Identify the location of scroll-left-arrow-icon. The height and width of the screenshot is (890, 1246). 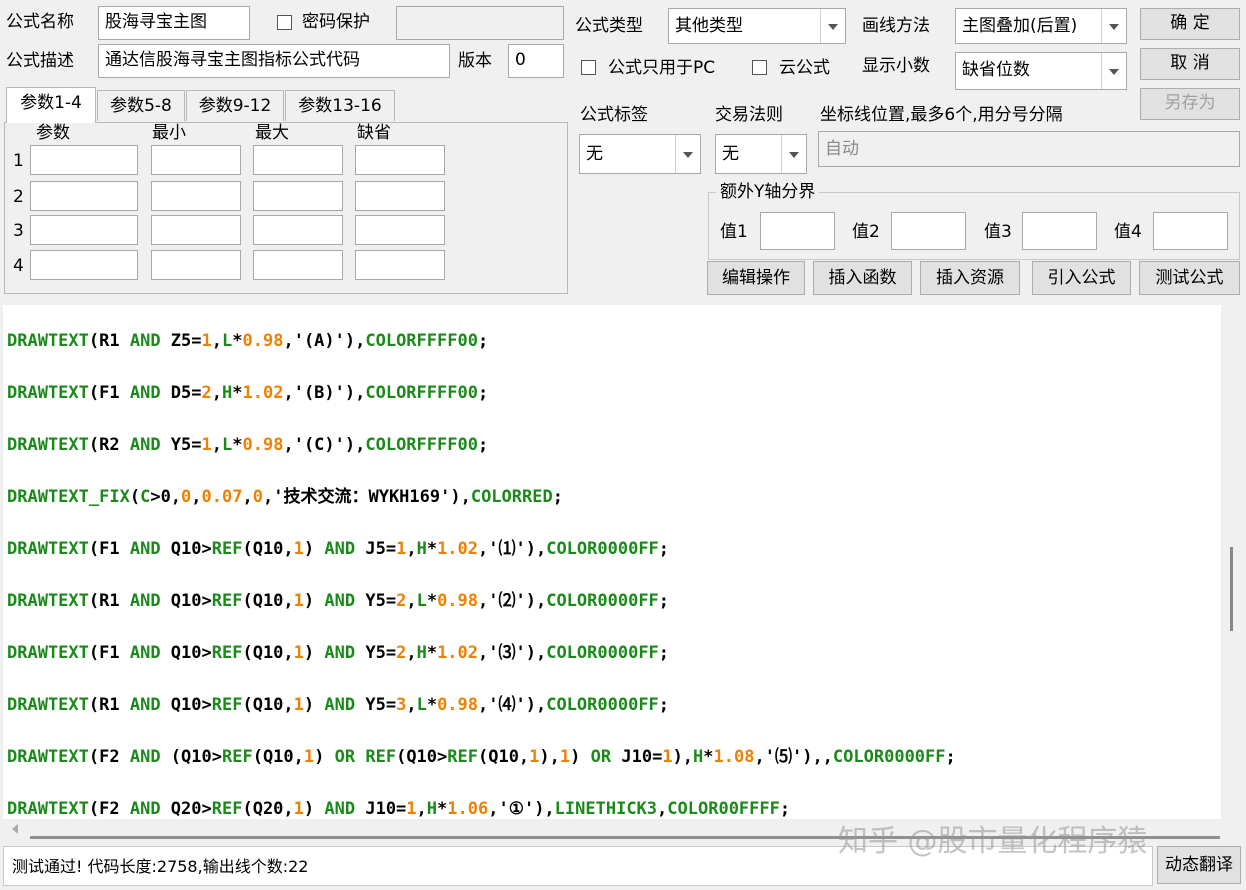
(15, 829).